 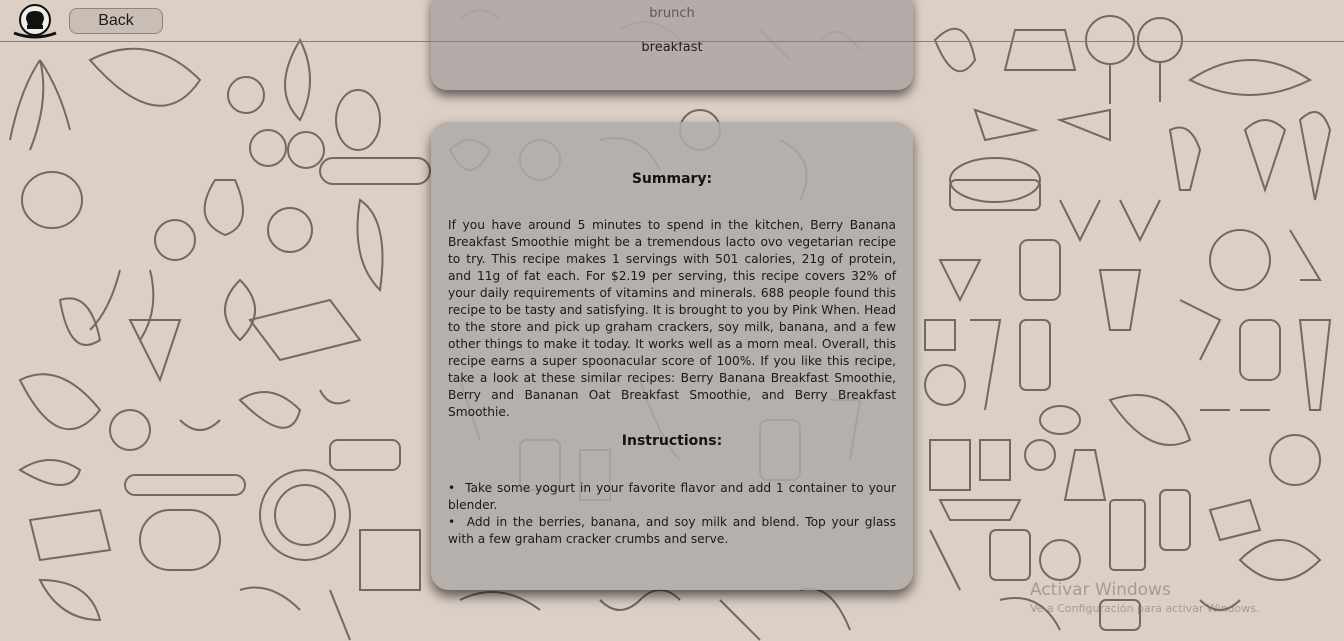 What do you see at coordinates (1145, 608) in the screenshot?
I see `watermark-subtitle: Ve a Configuración para activar Windows.` at bounding box center [1145, 608].